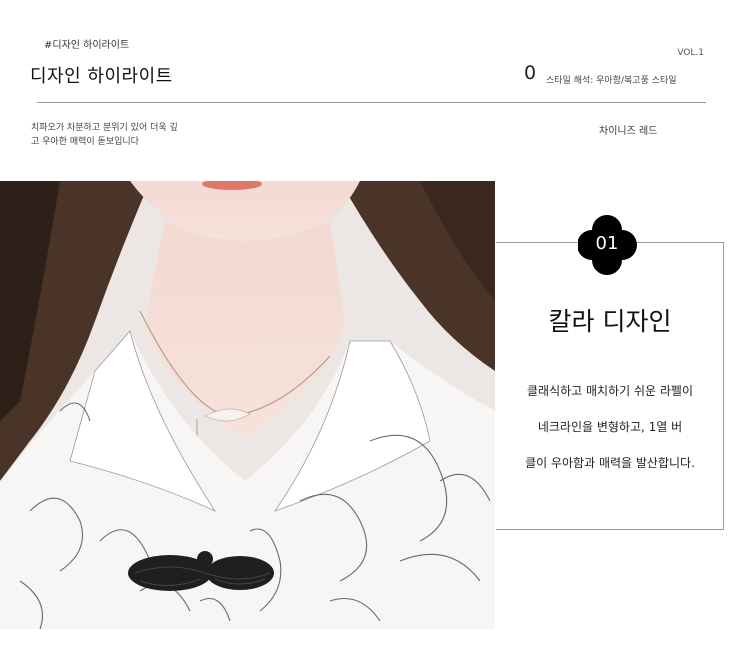  I want to click on section-tag: #디자인 하이라이트, so click(87, 45).